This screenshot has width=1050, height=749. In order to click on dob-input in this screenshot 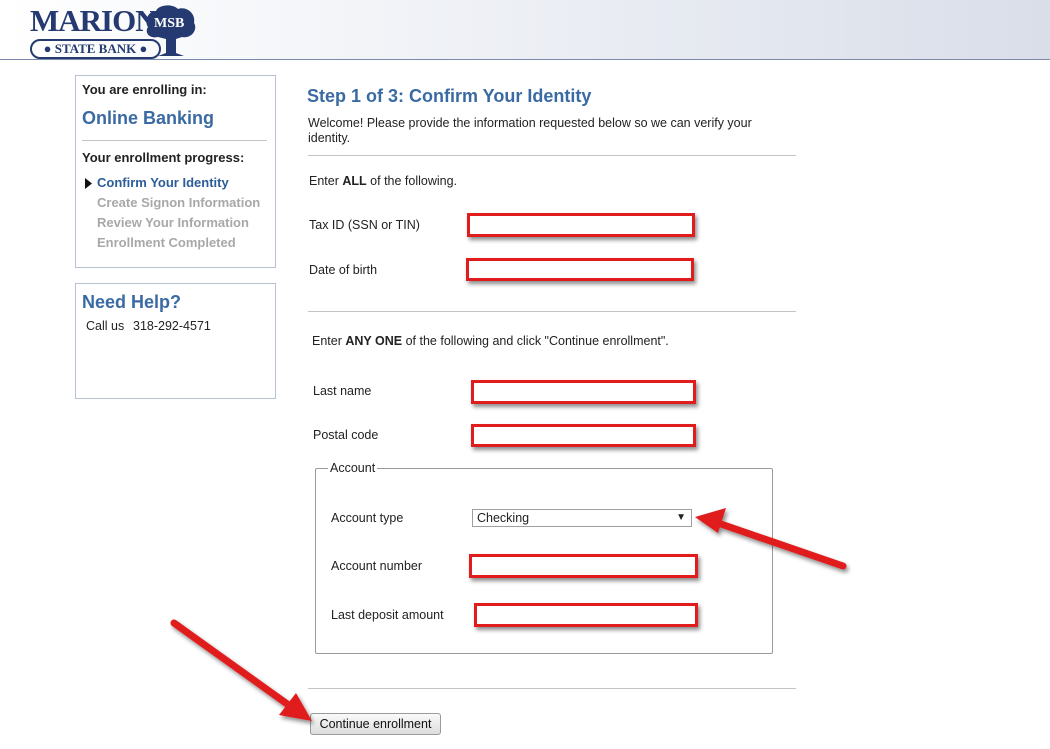, I will do `click(580, 269)`.